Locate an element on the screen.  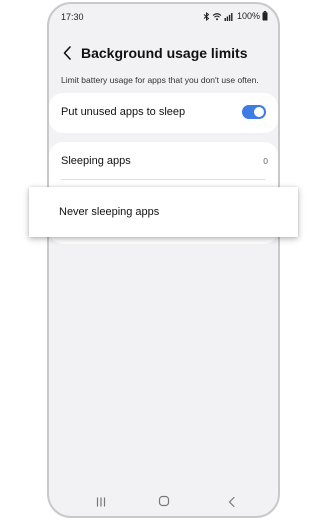
signal-icon is located at coordinates (228, 16).